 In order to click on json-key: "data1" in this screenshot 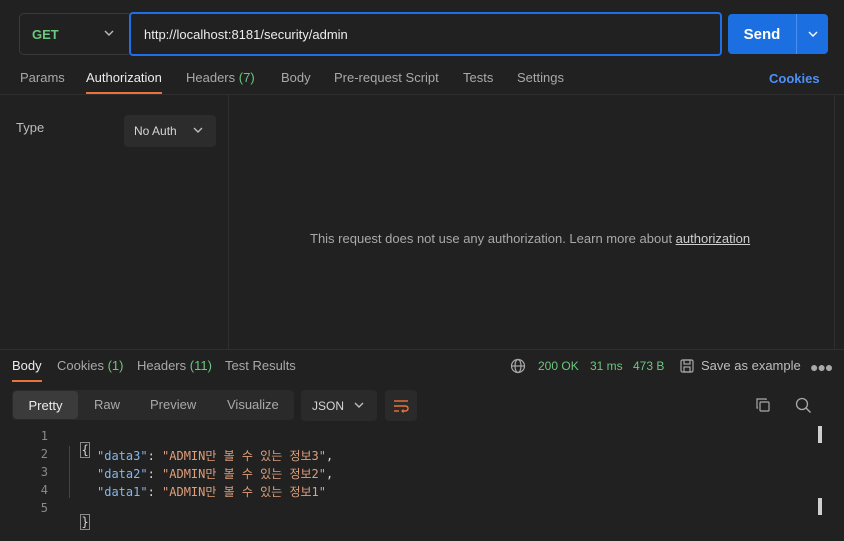, I will do `click(122, 492)`.